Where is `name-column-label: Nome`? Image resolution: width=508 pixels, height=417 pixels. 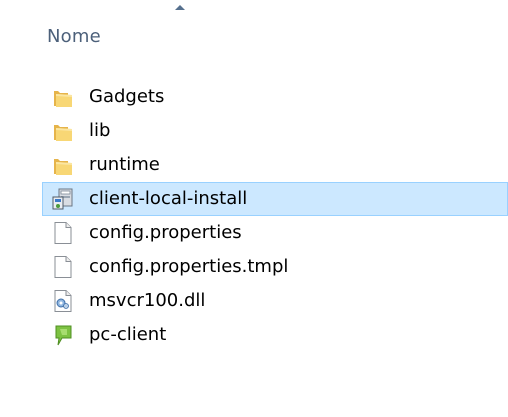
name-column-label: Nome is located at coordinates (74, 36).